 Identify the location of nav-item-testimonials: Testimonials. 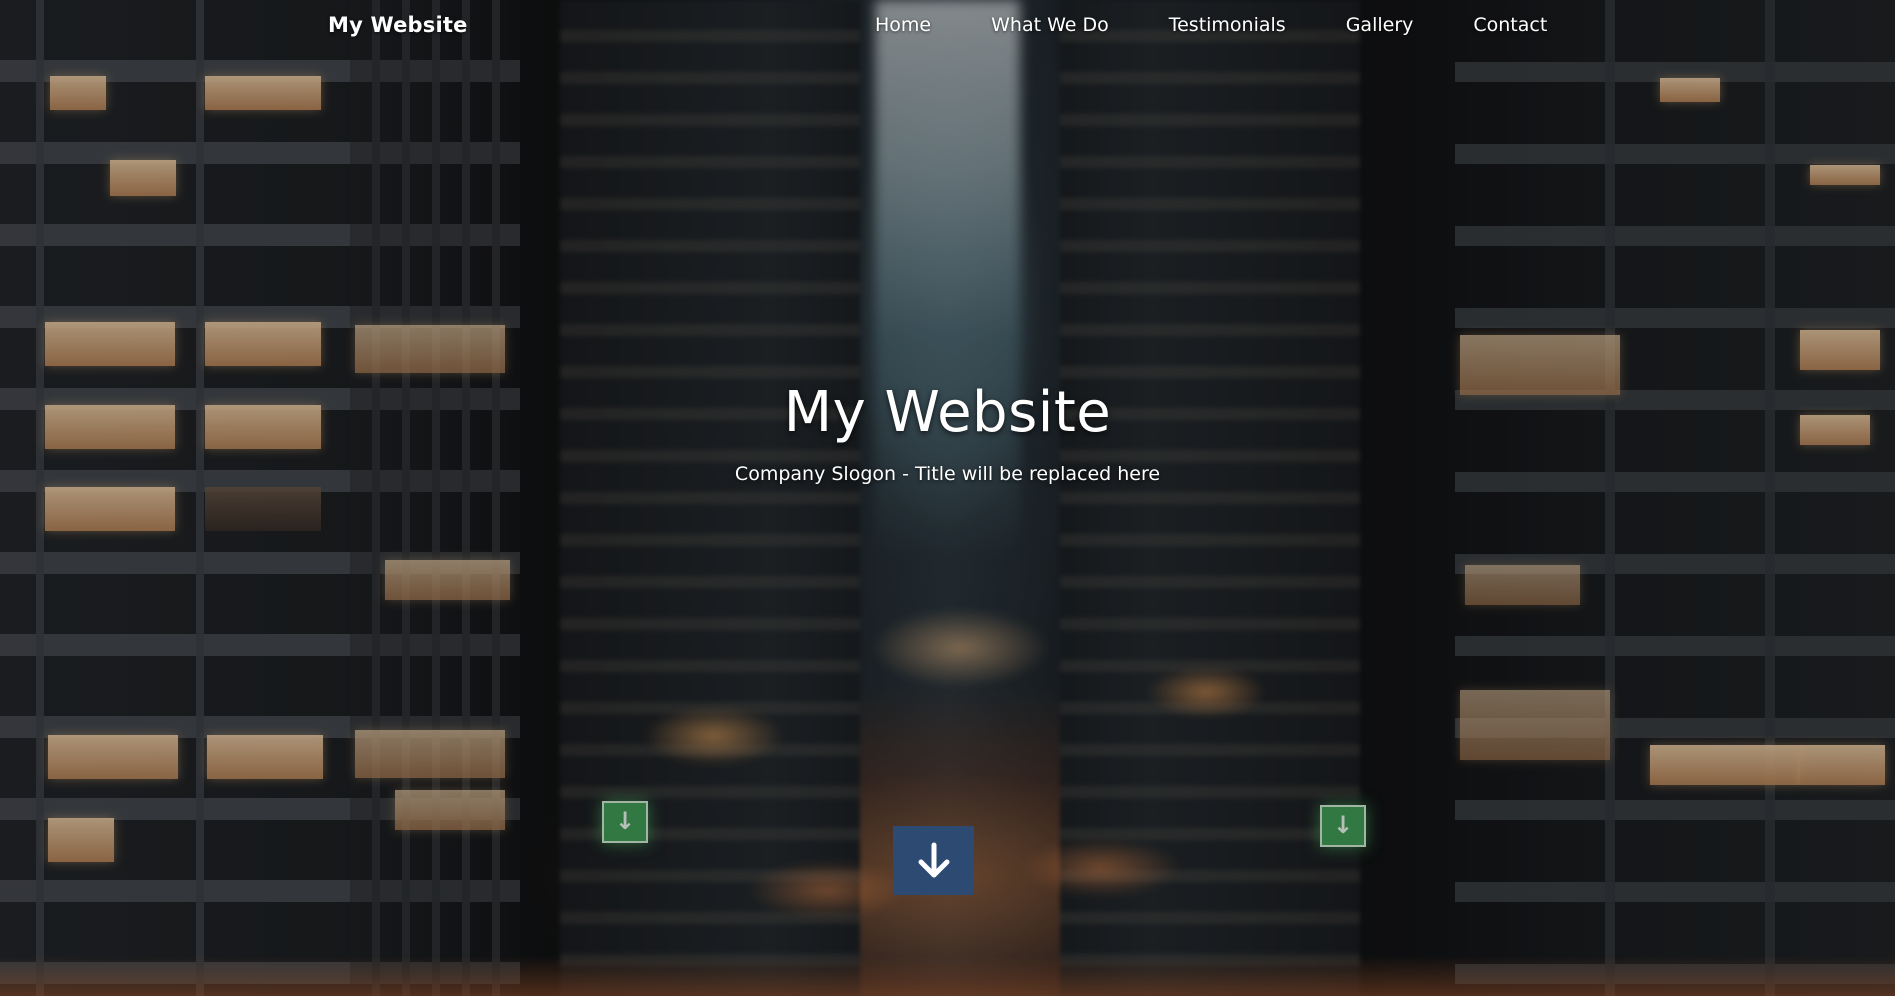
(1227, 25).